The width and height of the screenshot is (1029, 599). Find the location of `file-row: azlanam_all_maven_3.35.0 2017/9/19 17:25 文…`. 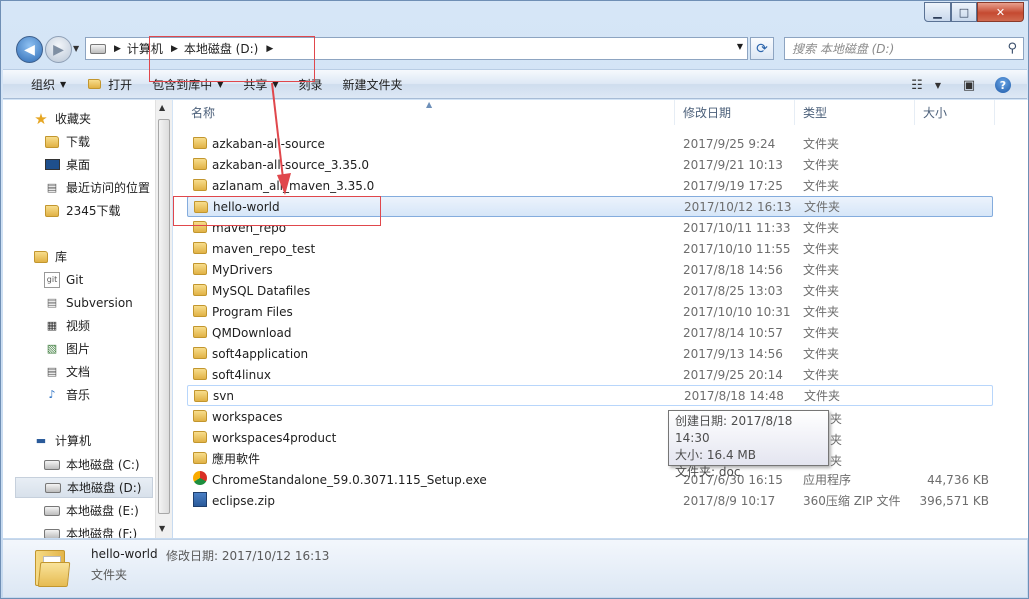

file-row: azlanam_all_maven_3.35.0 2017/9/19 17:25 文… is located at coordinates (590, 185).